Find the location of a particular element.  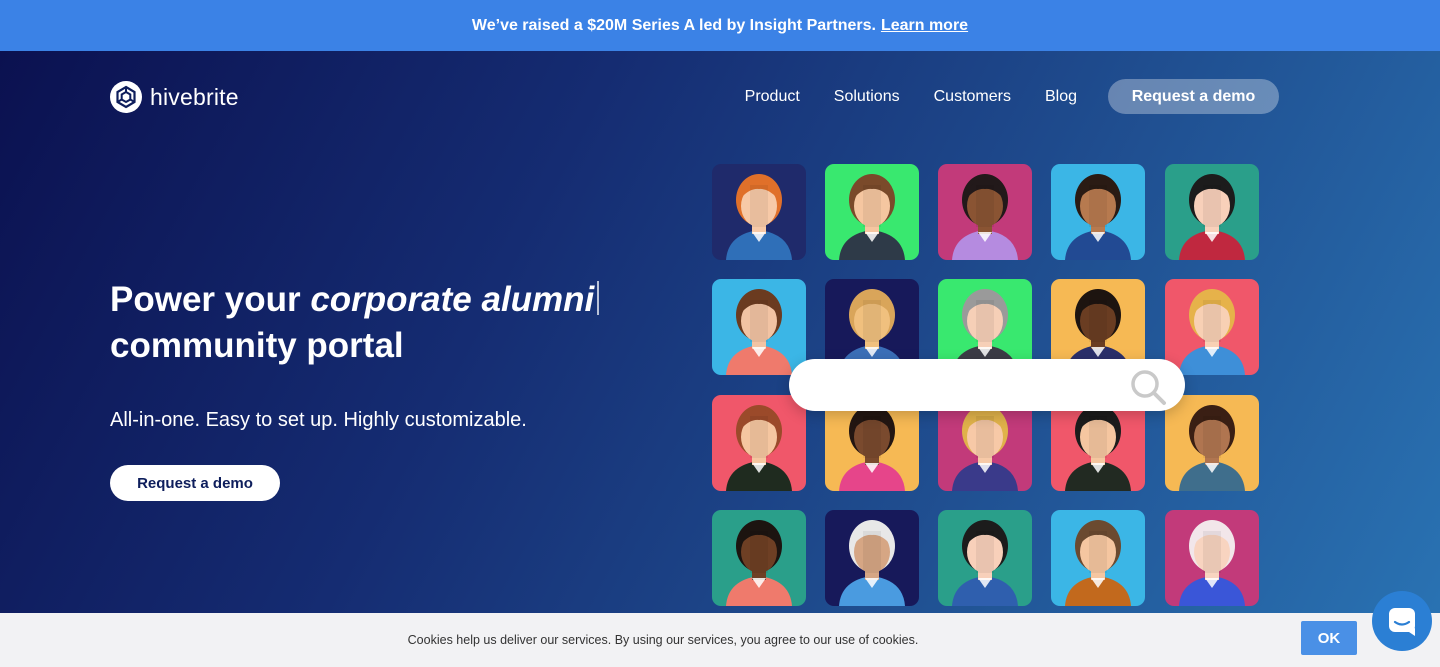

nav-customers: Customers is located at coordinates (972, 97).